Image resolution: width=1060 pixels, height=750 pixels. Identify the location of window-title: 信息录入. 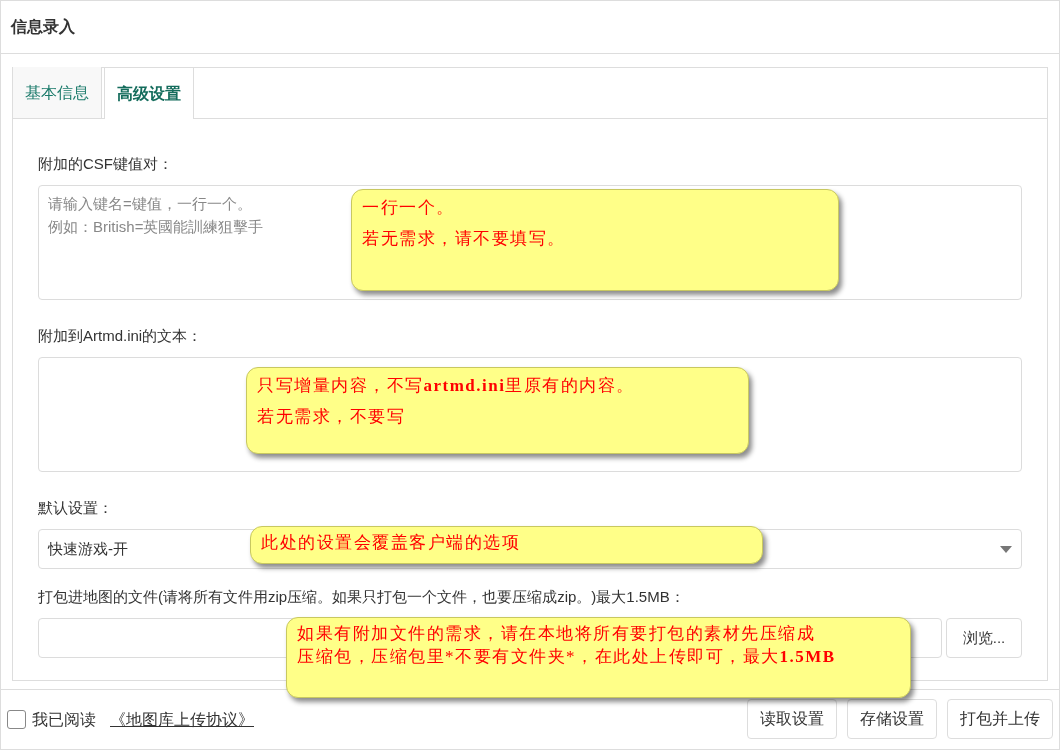
(43, 27).